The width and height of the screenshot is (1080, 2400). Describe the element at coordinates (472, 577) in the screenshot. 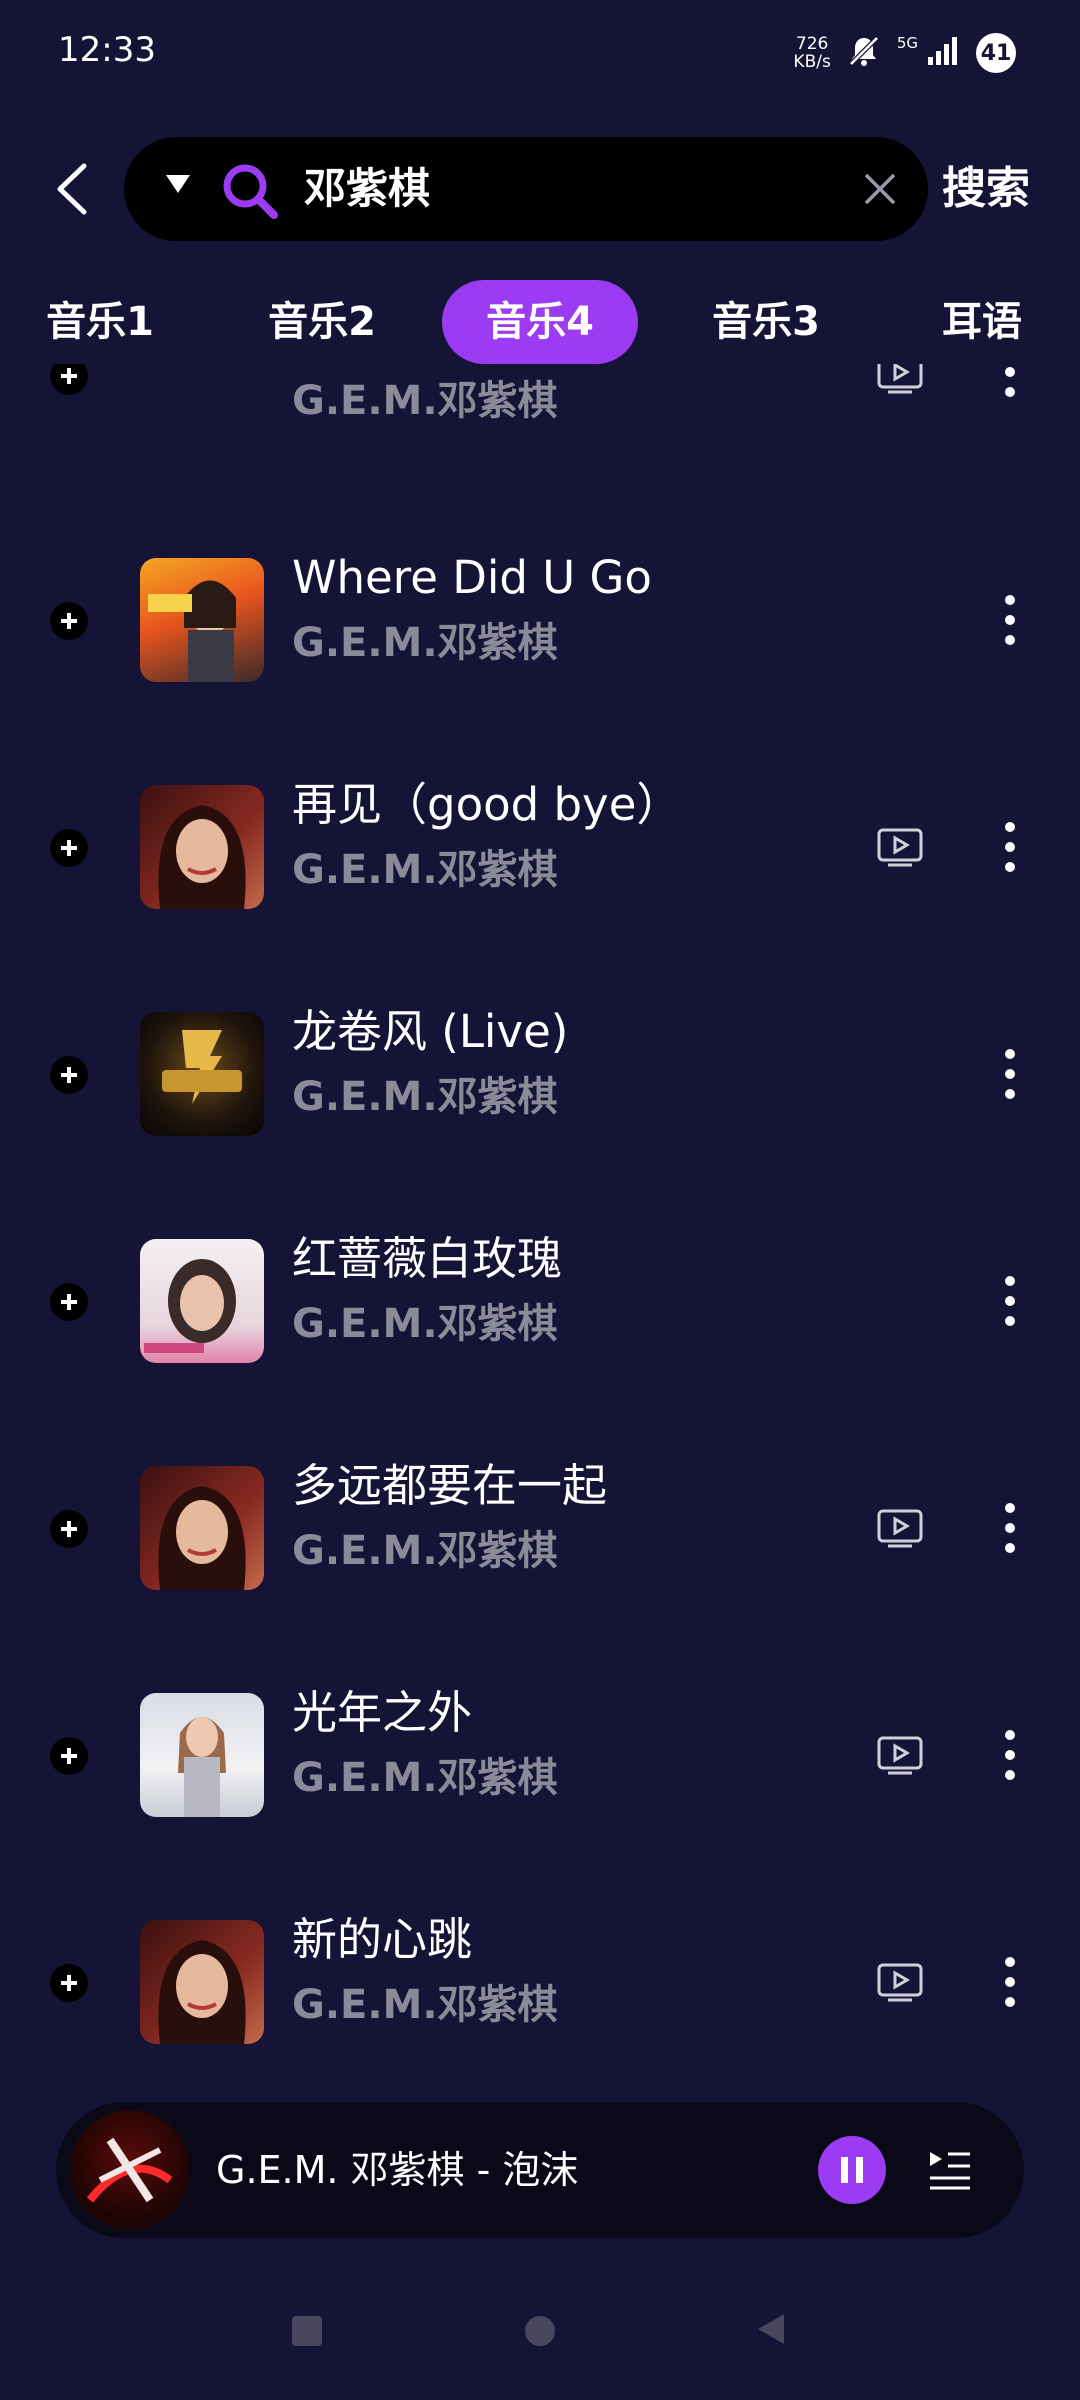

I see `song-title: Where Did U Go` at that location.